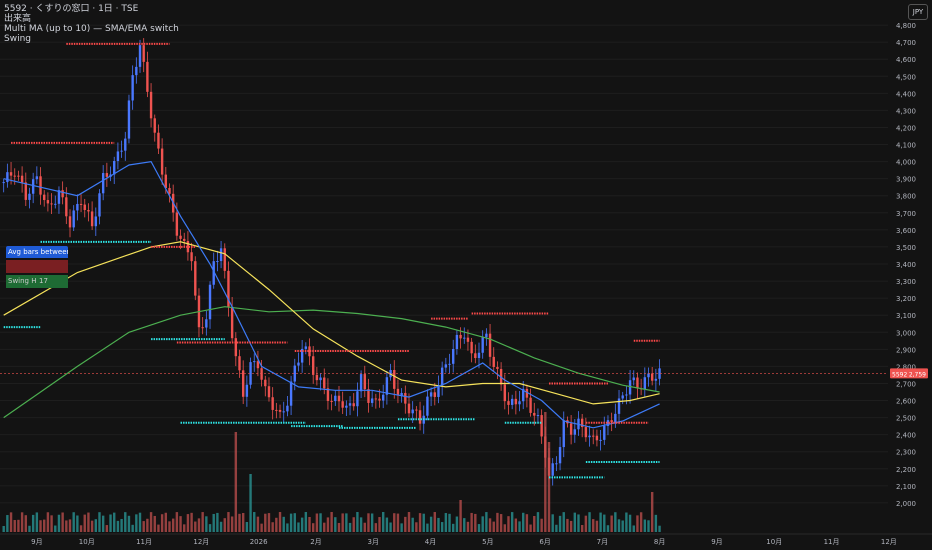 The image size is (932, 550). What do you see at coordinates (315, 542) in the screenshot?
I see `x-tick-label: 2月` at bounding box center [315, 542].